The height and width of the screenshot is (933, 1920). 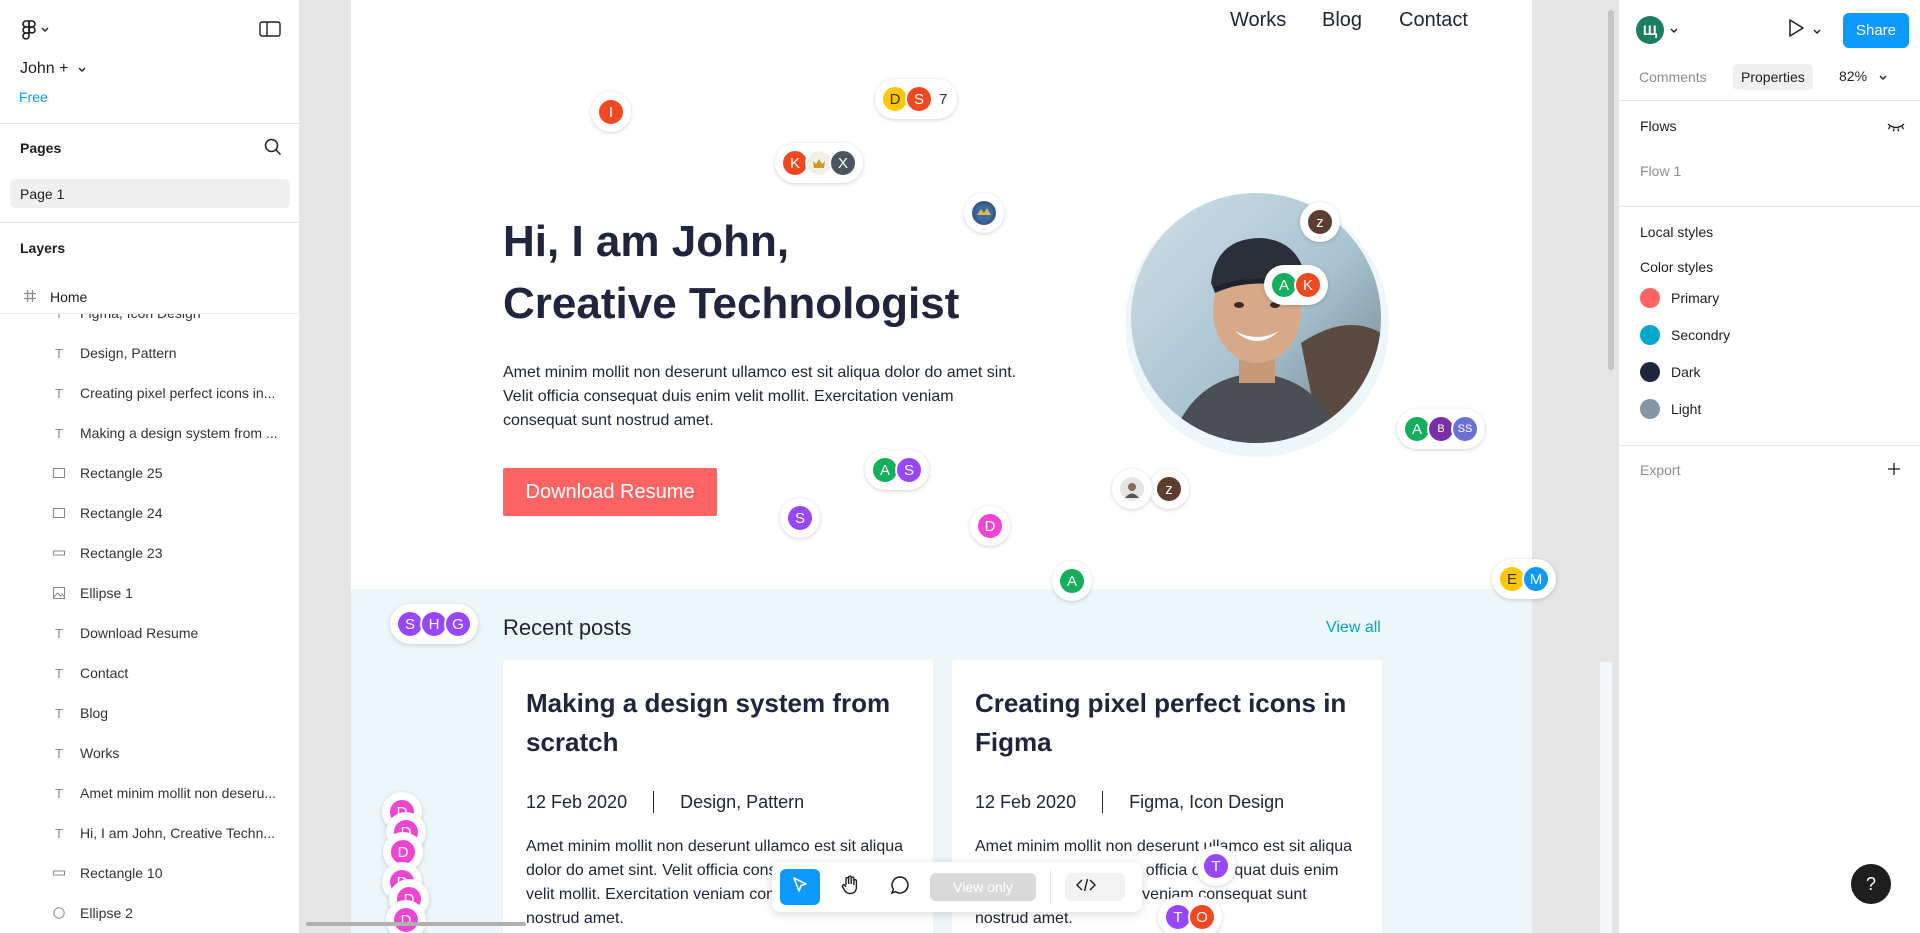 What do you see at coordinates (1896, 128) in the screenshot?
I see `eye-closed-icon` at bounding box center [1896, 128].